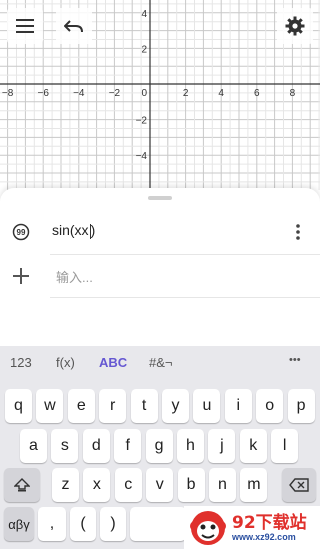 The image size is (320, 549). Describe the element at coordinates (81, 406) in the screenshot. I see `key-e: e` at that location.